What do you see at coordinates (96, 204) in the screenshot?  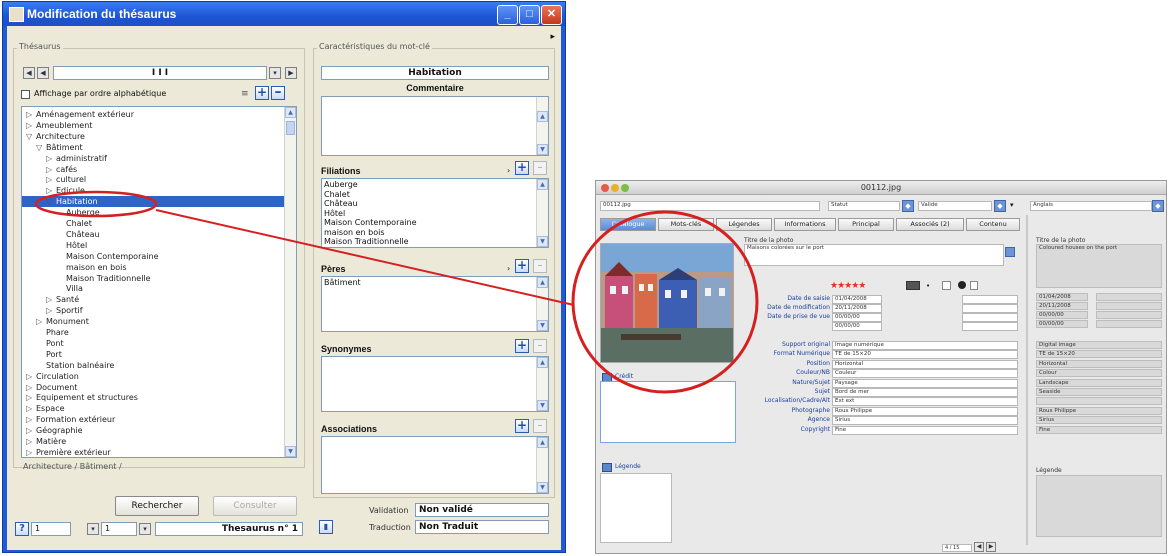 I see `highlight-ellipse-tree` at bounding box center [96, 204].